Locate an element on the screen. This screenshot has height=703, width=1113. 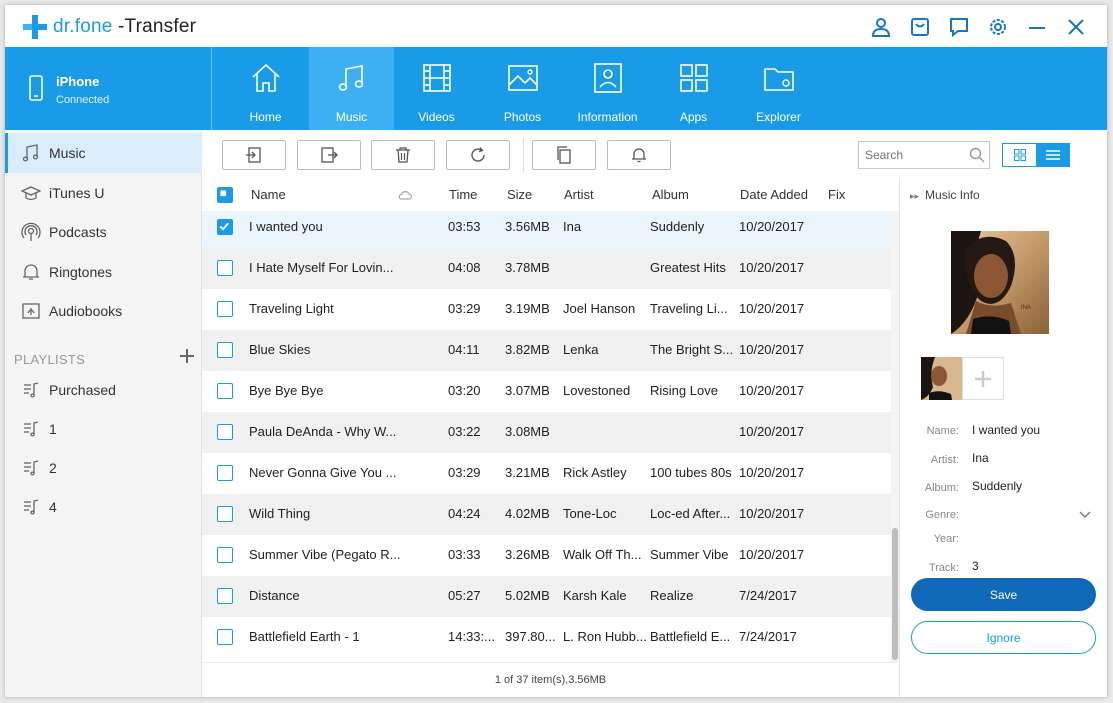
sidebar-playlist-purchased: Purchased is located at coordinates (103, 390).